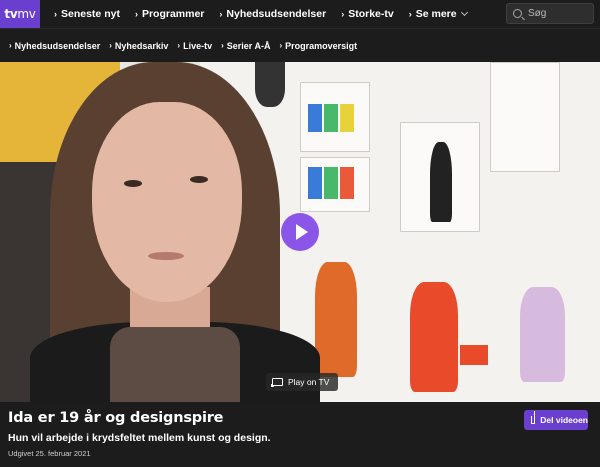  Describe the element at coordinates (277, 382) in the screenshot. I see `cast-icon` at that location.